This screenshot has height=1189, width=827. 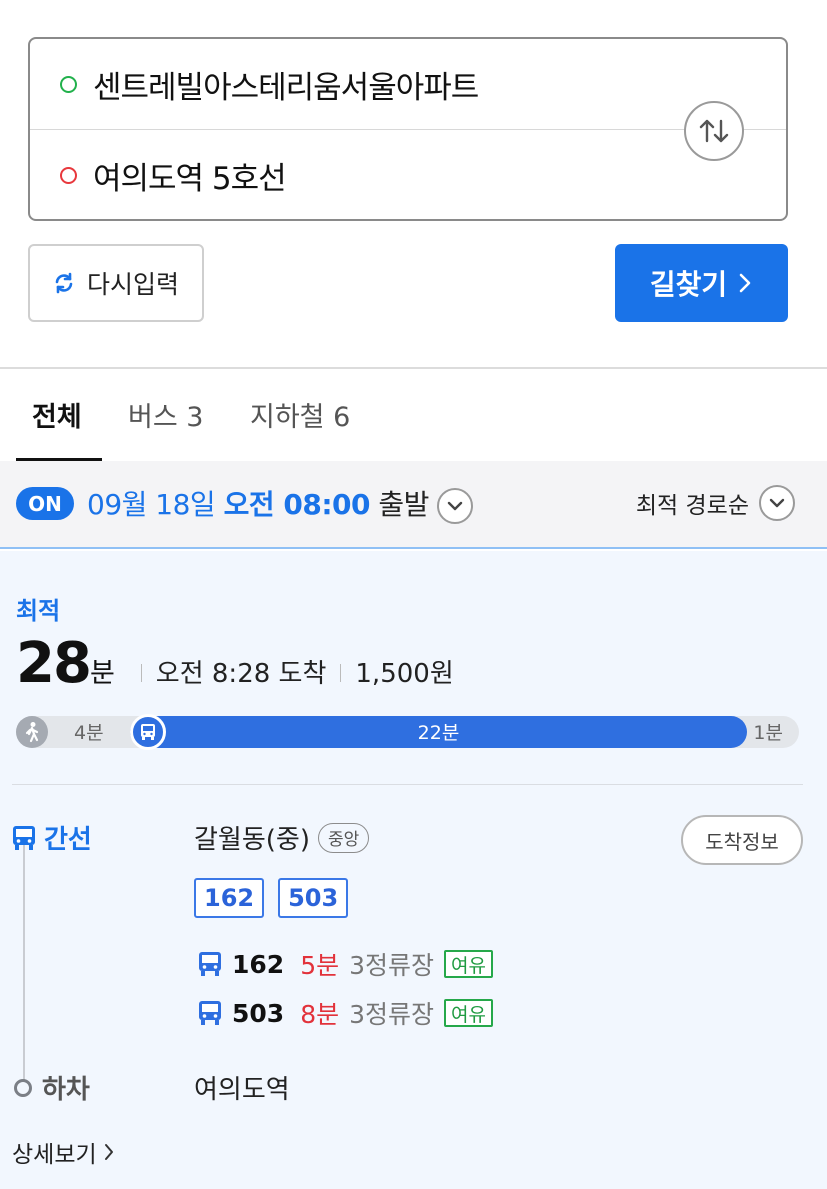 What do you see at coordinates (68, 840) in the screenshot?
I see `bus-type-label: 간선` at bounding box center [68, 840].